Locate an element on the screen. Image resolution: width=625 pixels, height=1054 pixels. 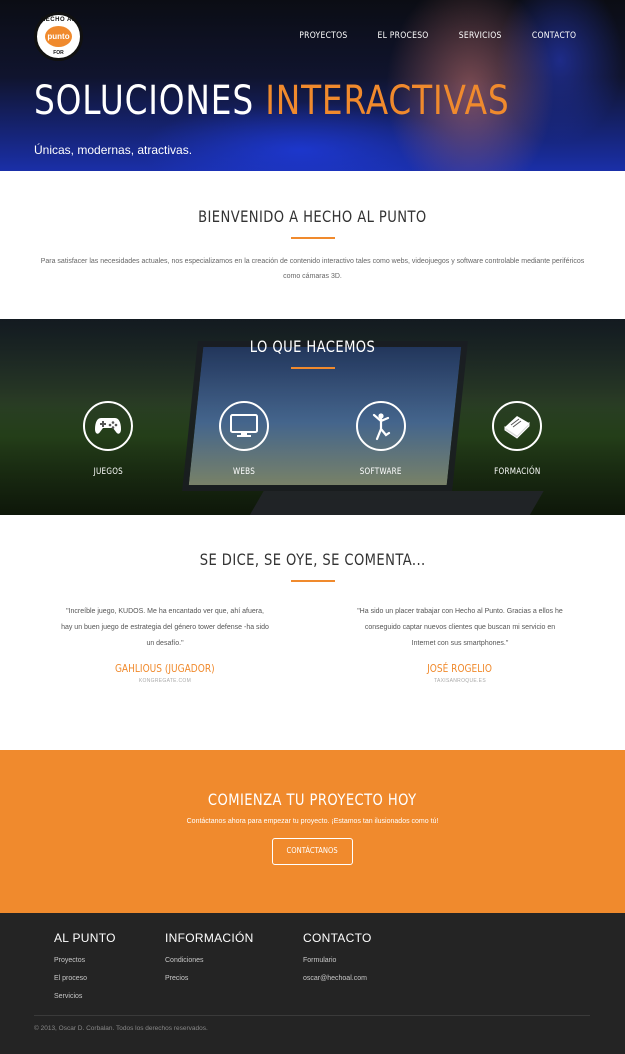
service-label: FORMACIÓN is located at coordinates (517, 472).